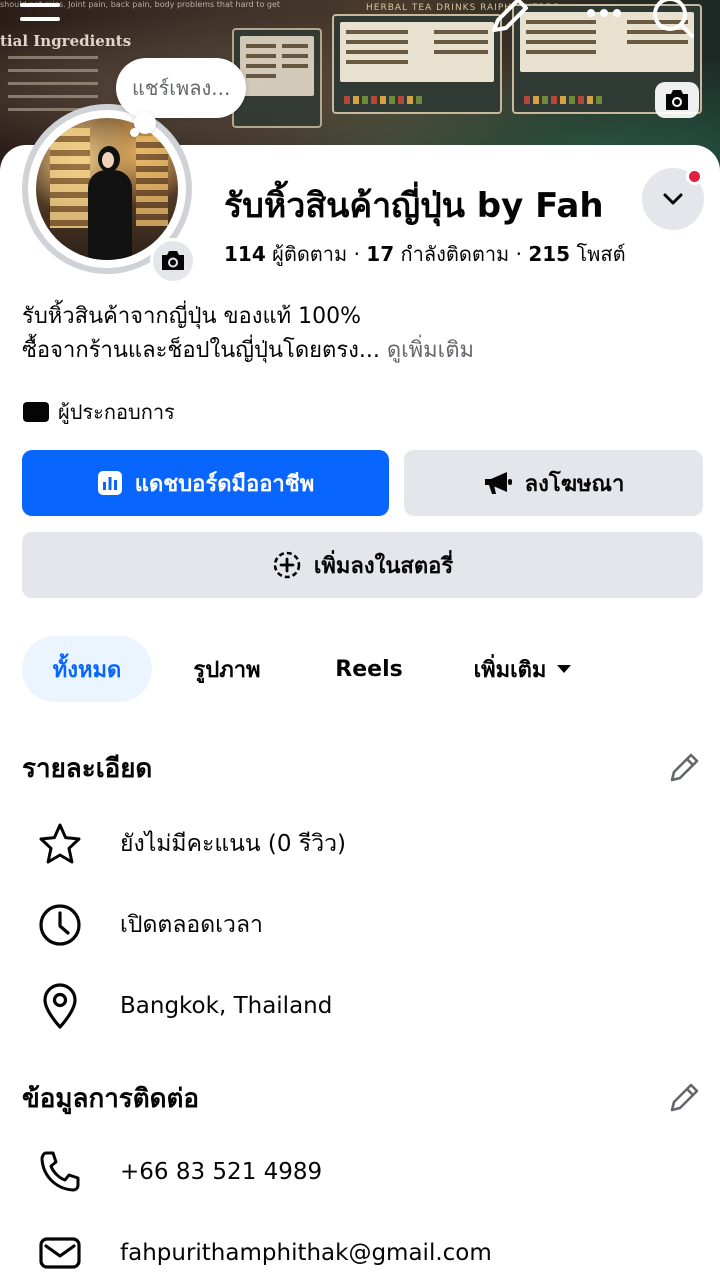 The image size is (720, 1280). What do you see at coordinates (36, 412) in the screenshot?
I see `video-clapper-icon` at bounding box center [36, 412].